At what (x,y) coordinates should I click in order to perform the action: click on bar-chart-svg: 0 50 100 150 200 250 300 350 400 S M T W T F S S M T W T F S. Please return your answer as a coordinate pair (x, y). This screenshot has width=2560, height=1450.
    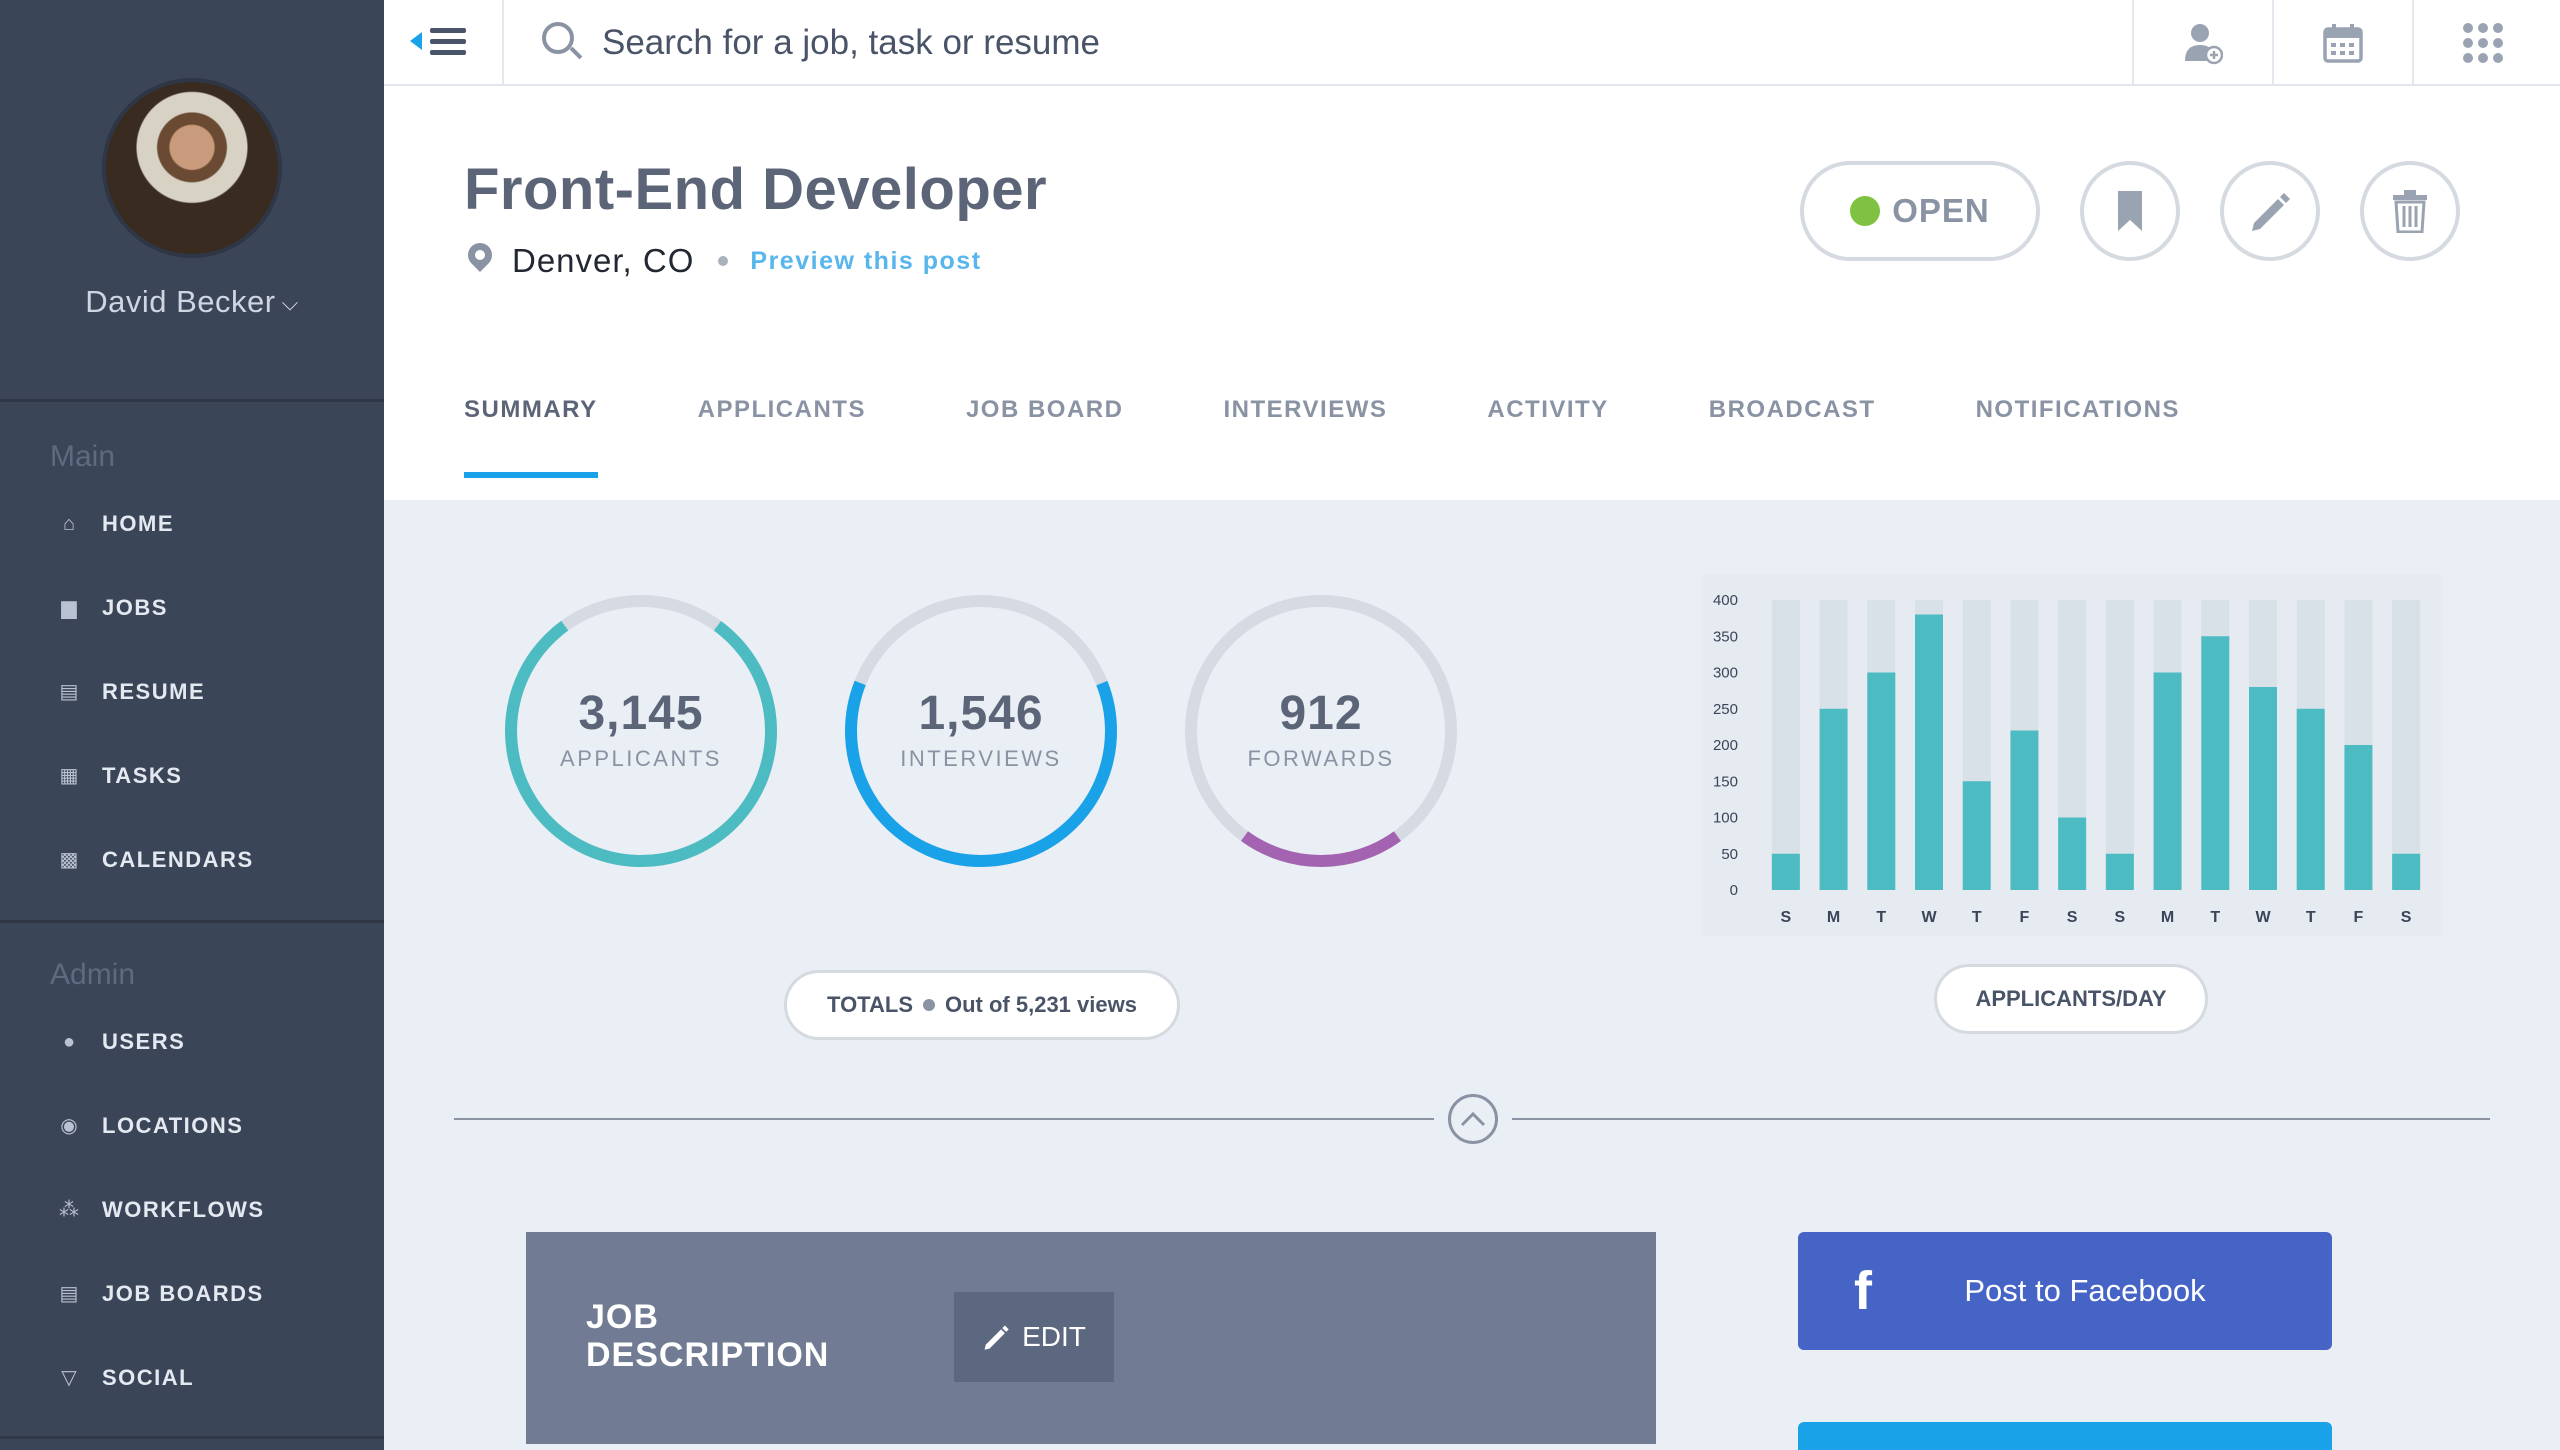
    Looking at the image, I should click on (2067, 759).